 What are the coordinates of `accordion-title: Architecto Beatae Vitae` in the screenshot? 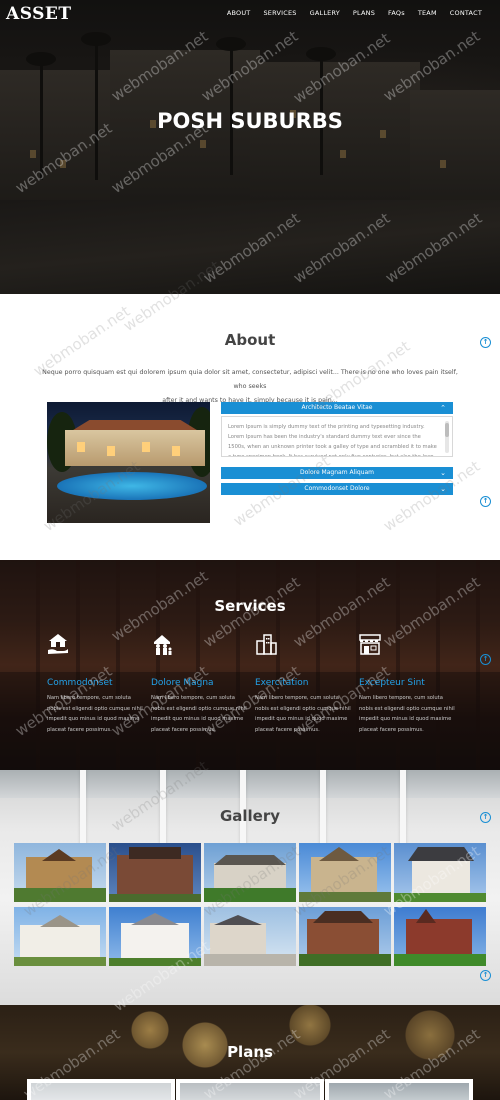 It's located at (337, 407).